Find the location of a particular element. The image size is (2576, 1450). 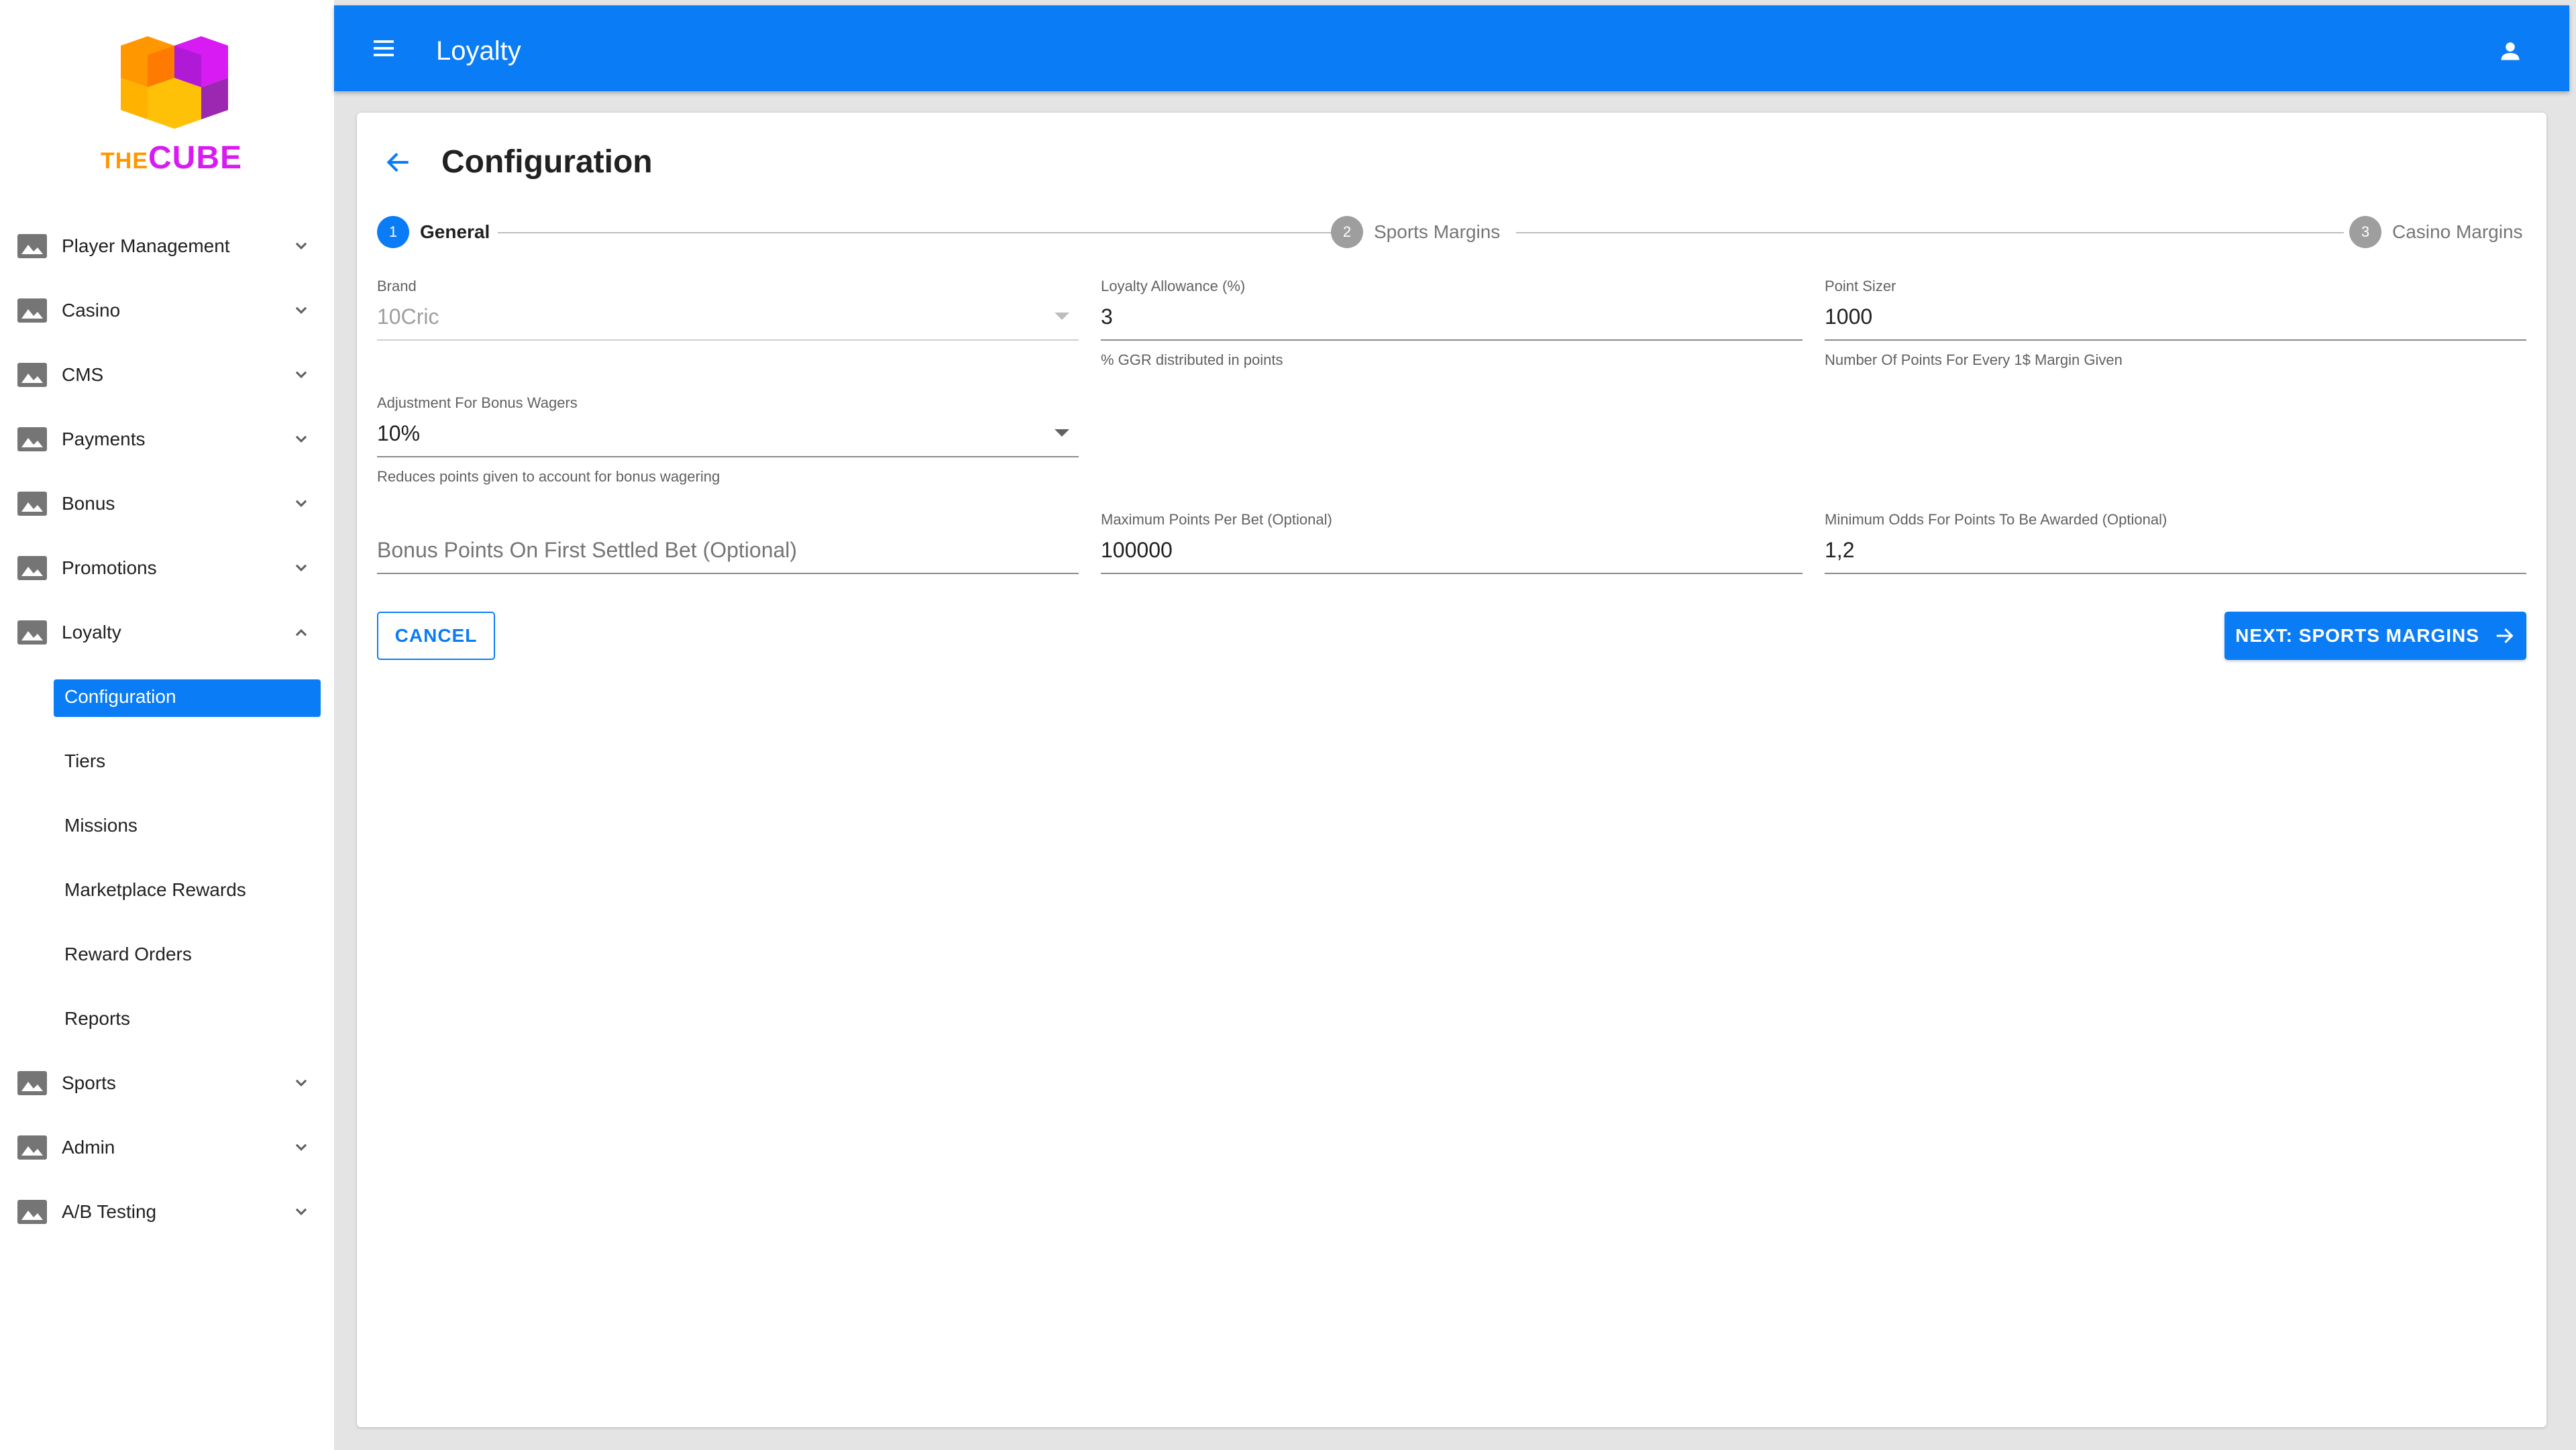

user-account-icon is located at coordinates (2510, 51).